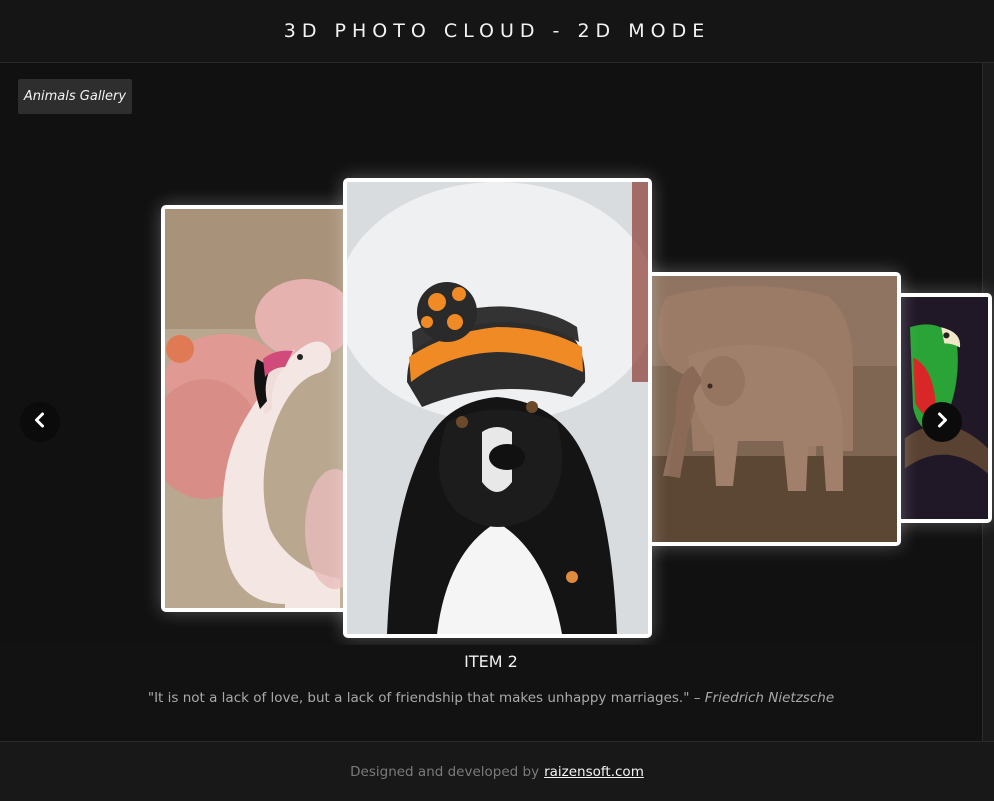  I want to click on next-button, so click(942, 422).